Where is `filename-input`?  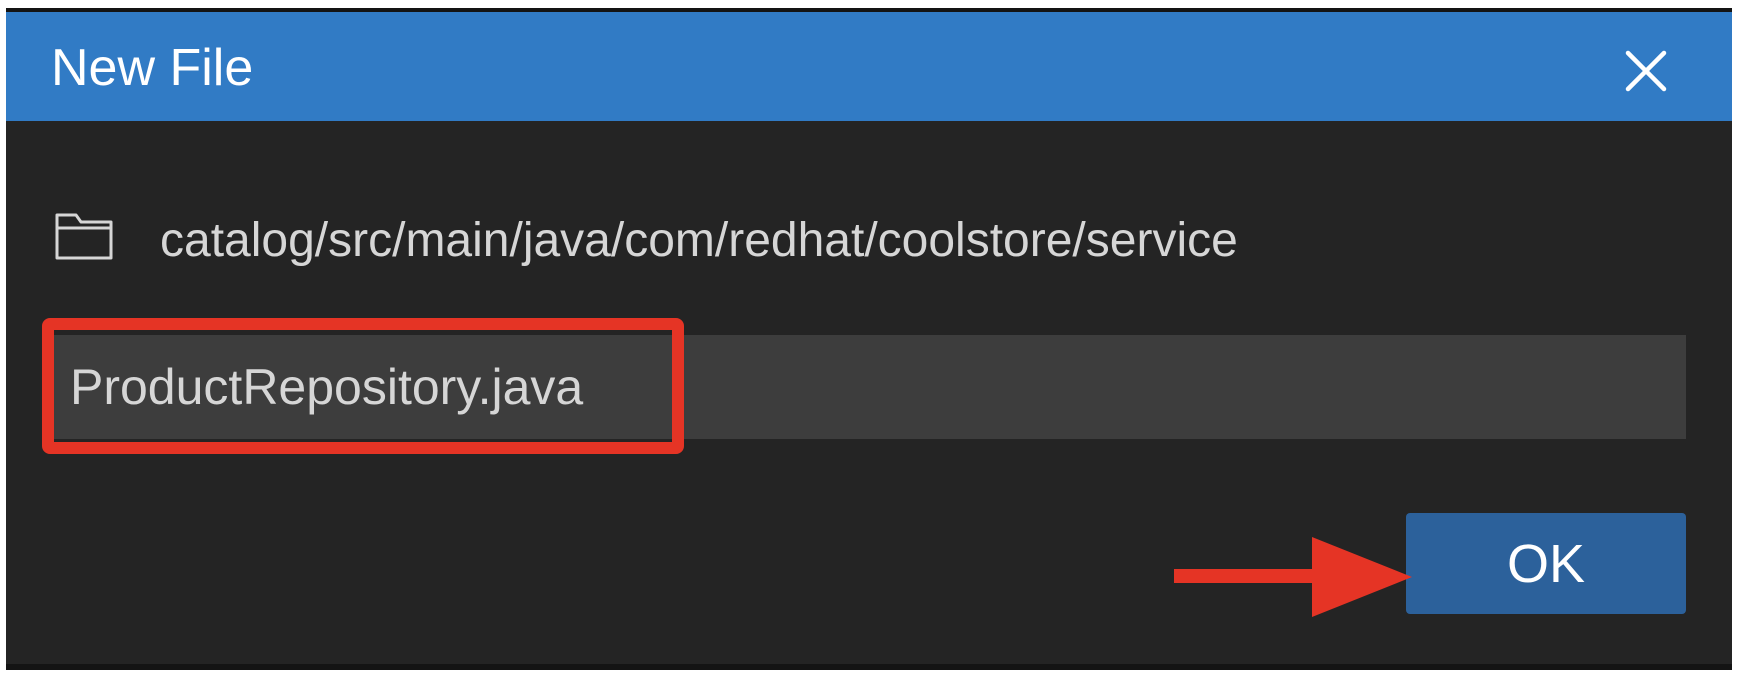
filename-input is located at coordinates (869, 387).